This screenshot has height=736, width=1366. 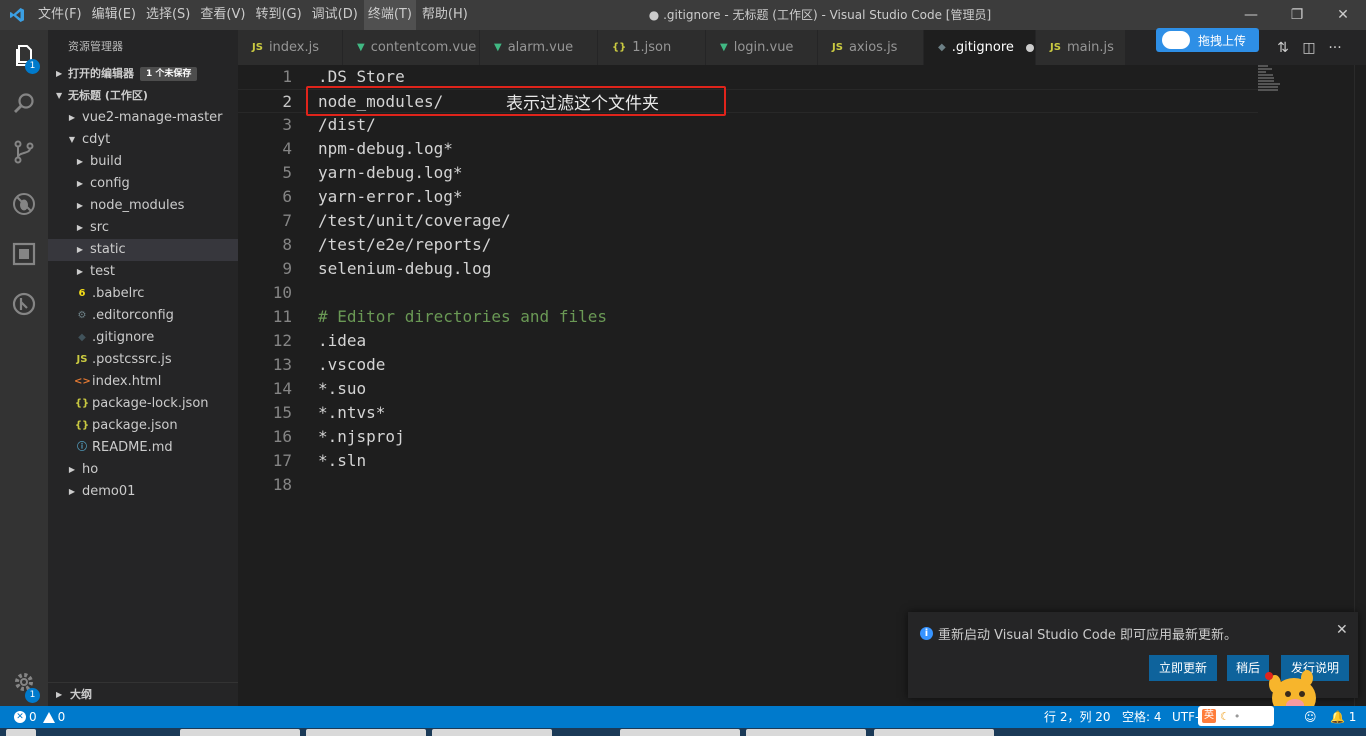 What do you see at coordinates (748, 293) in the screenshot?
I see `code-line: 10` at bounding box center [748, 293].